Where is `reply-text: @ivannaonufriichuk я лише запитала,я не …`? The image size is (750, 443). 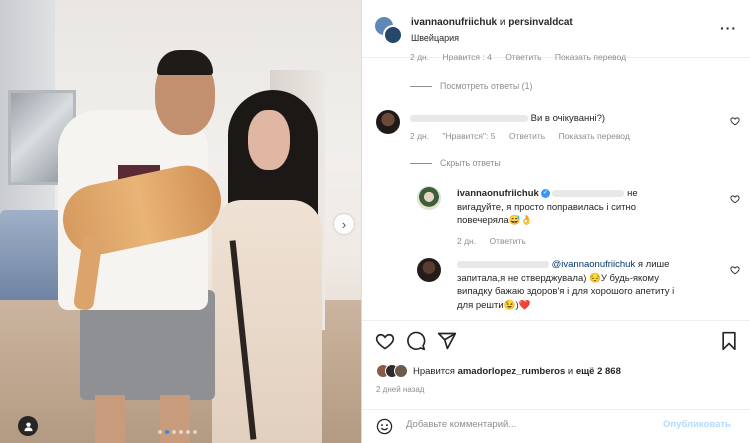
reply-text: @ivannaonufriichuk я лише запитала,я не … is located at coordinates (566, 285).